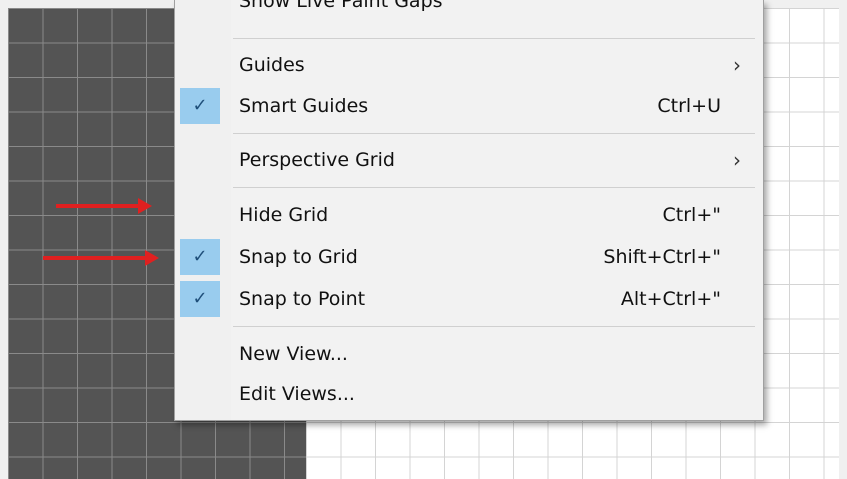 The image size is (847, 479). What do you see at coordinates (670, 299) in the screenshot?
I see `menu-item-shortcut: Alt+Ctrl+"` at bounding box center [670, 299].